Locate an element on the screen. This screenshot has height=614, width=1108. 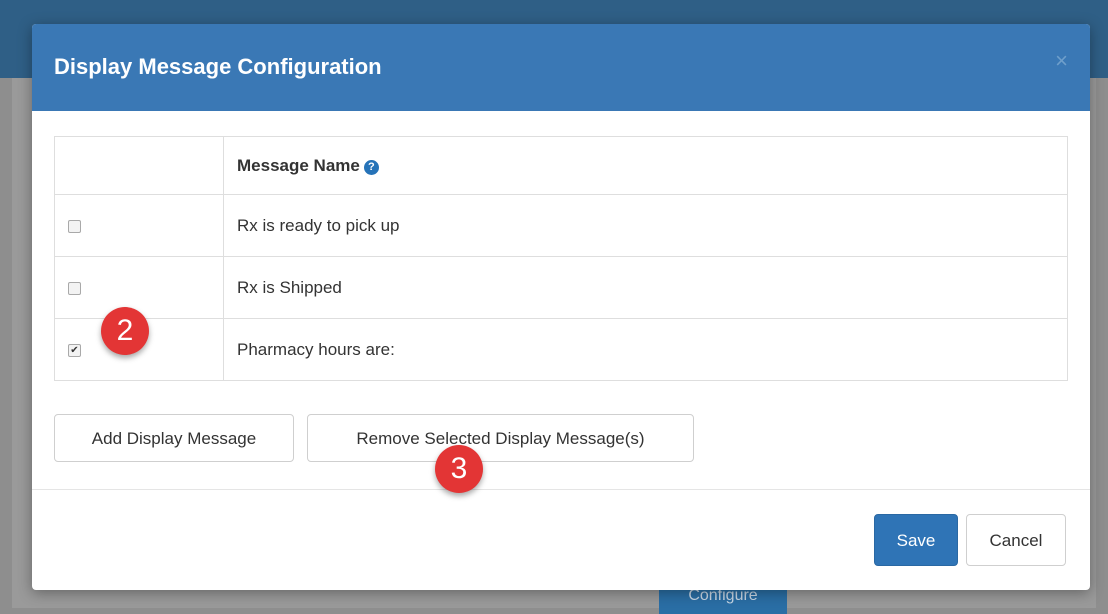
select-column-header is located at coordinates (139, 165).